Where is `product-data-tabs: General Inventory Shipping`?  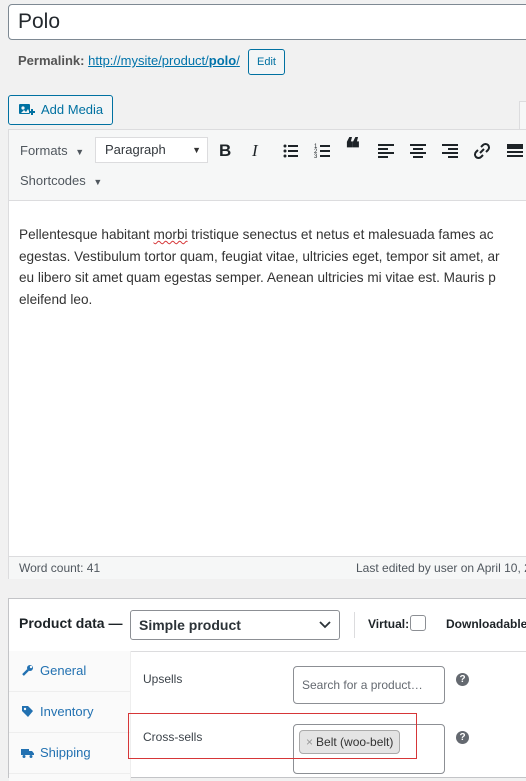
product-data-tabs: General Inventory Shipping is located at coordinates (70, 716).